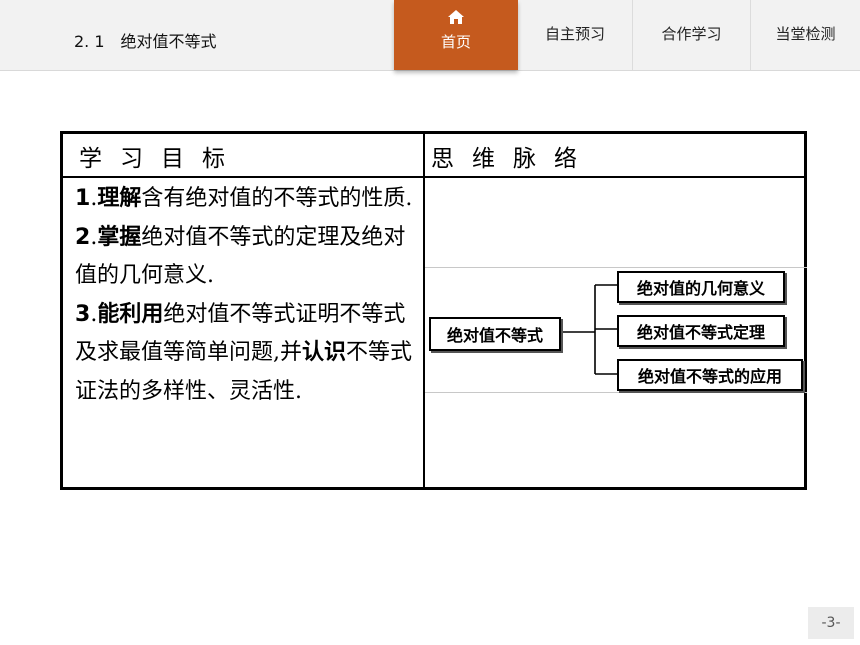  What do you see at coordinates (89, 41) in the screenshot?
I see `section-number: 2. 1` at bounding box center [89, 41].